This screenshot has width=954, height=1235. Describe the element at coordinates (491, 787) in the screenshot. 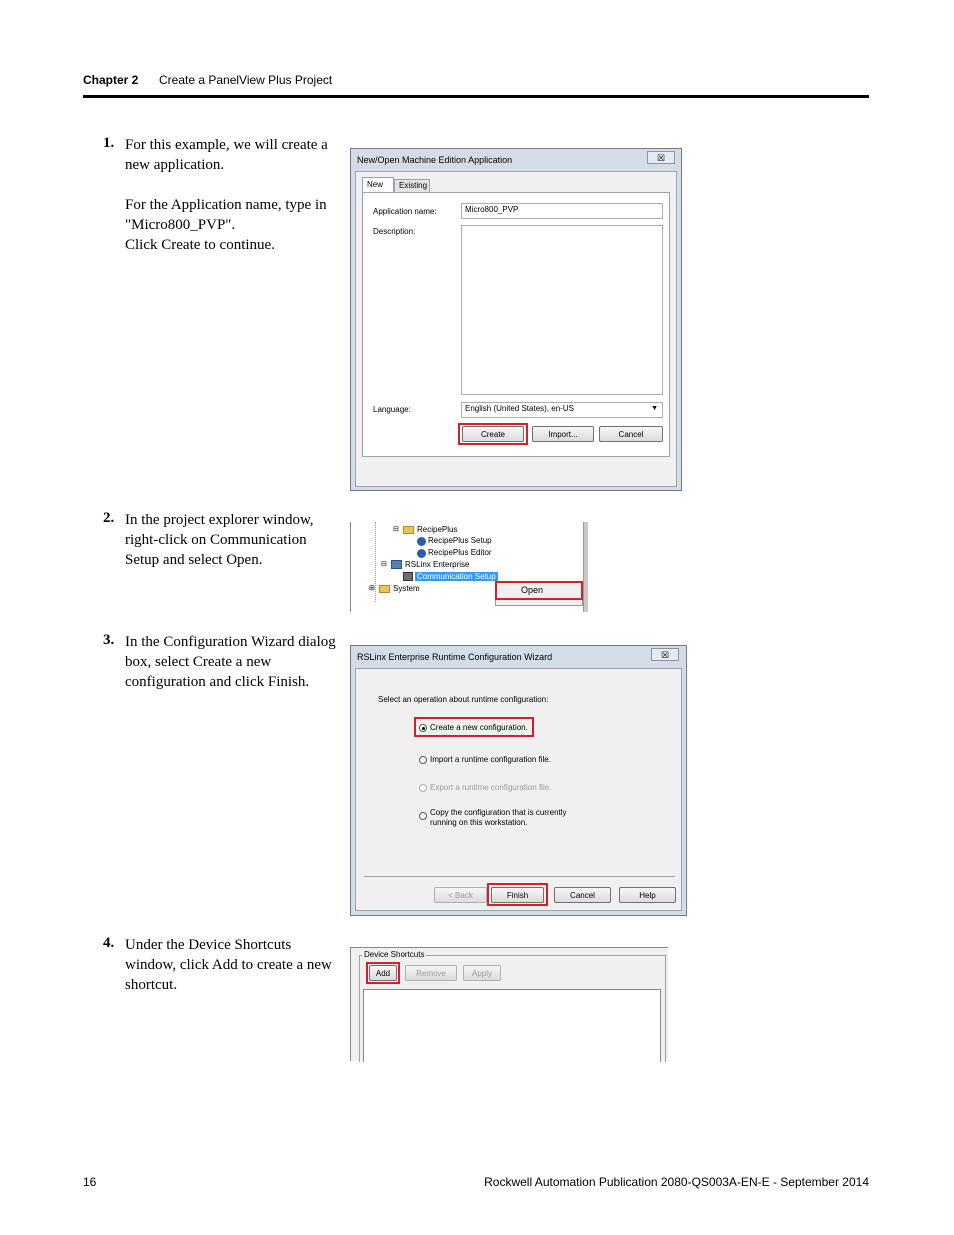

I see `option-export: Export a runtime configuration file.` at that location.